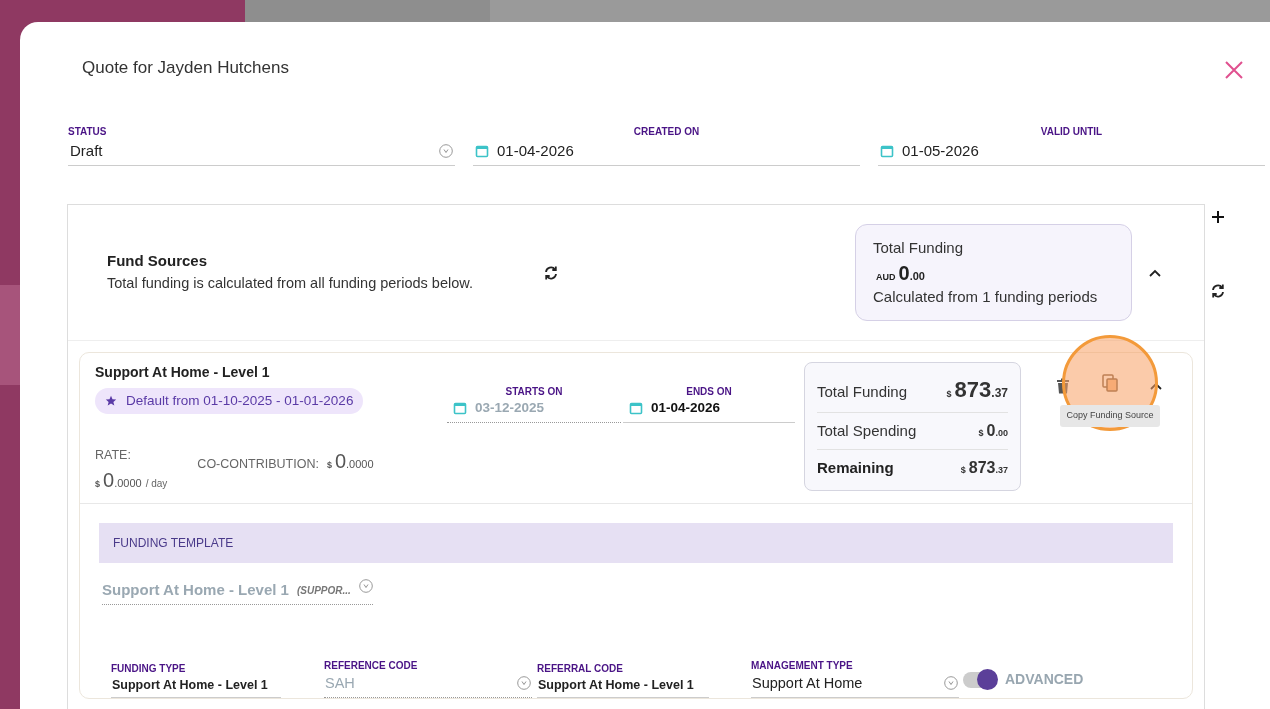  I want to click on amount-text: $873.37, so click(977, 390).